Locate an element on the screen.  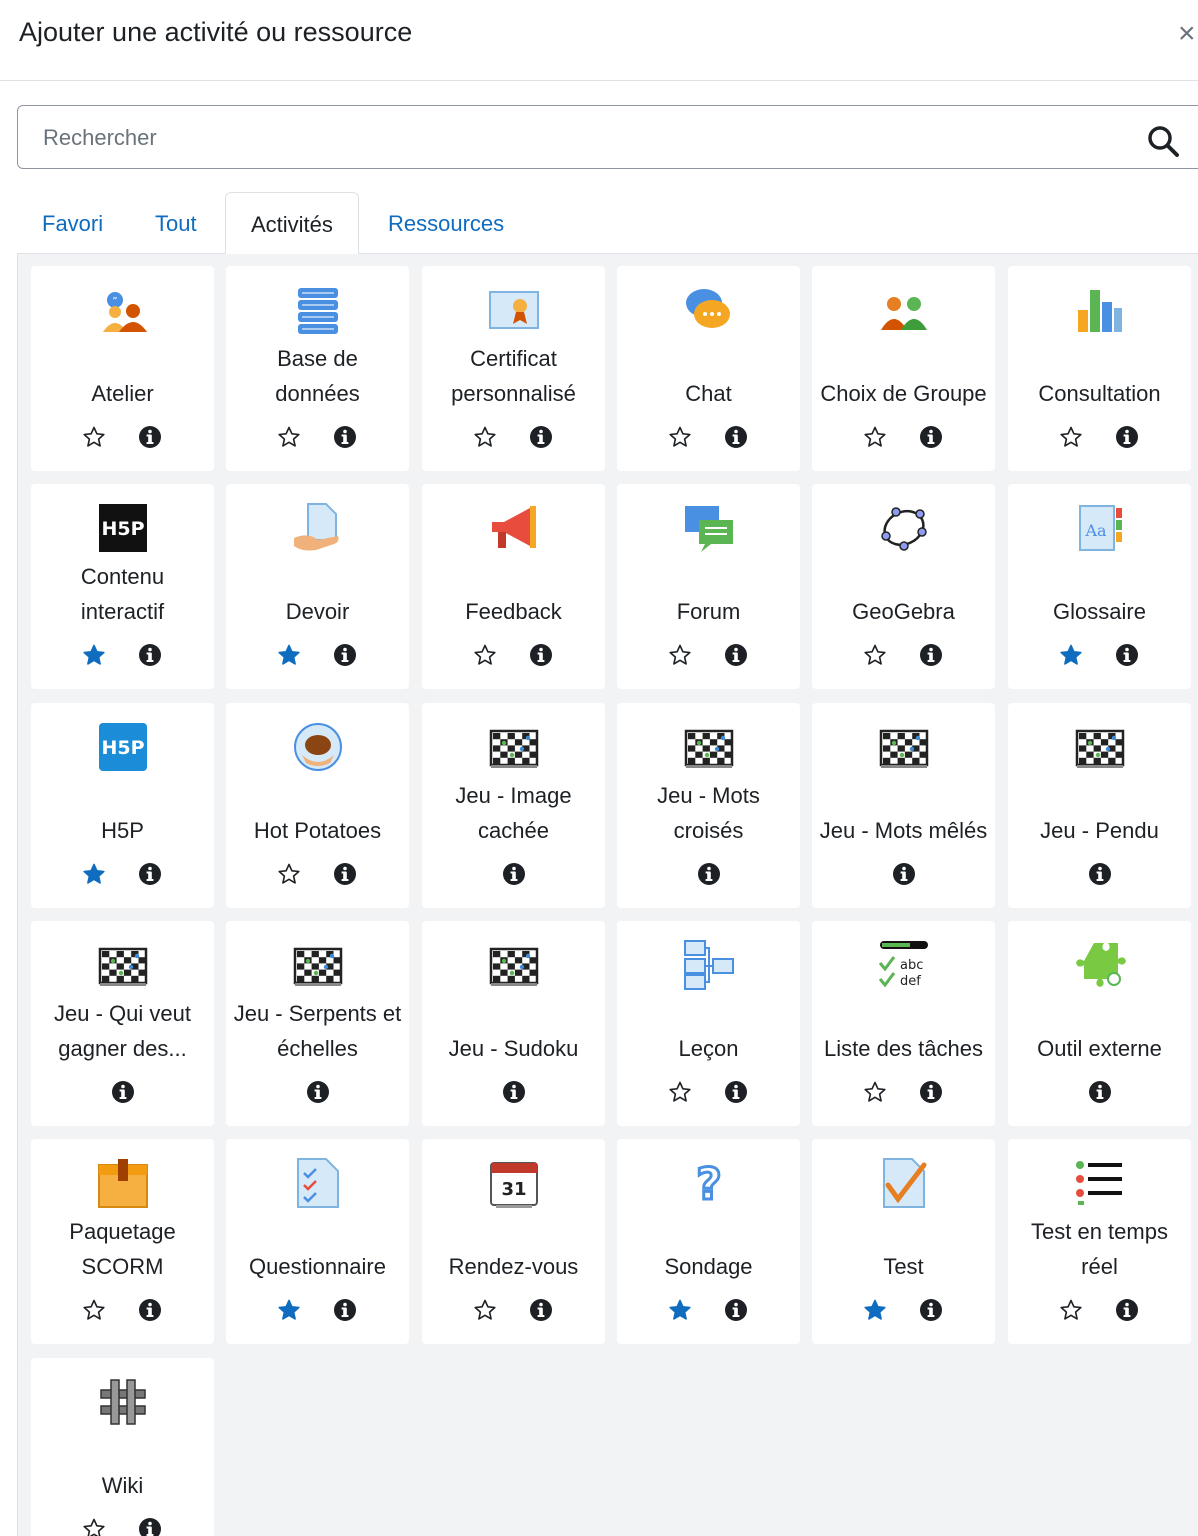
activity-card: Jeu - Sudoku is located at coordinates (513, 1023).